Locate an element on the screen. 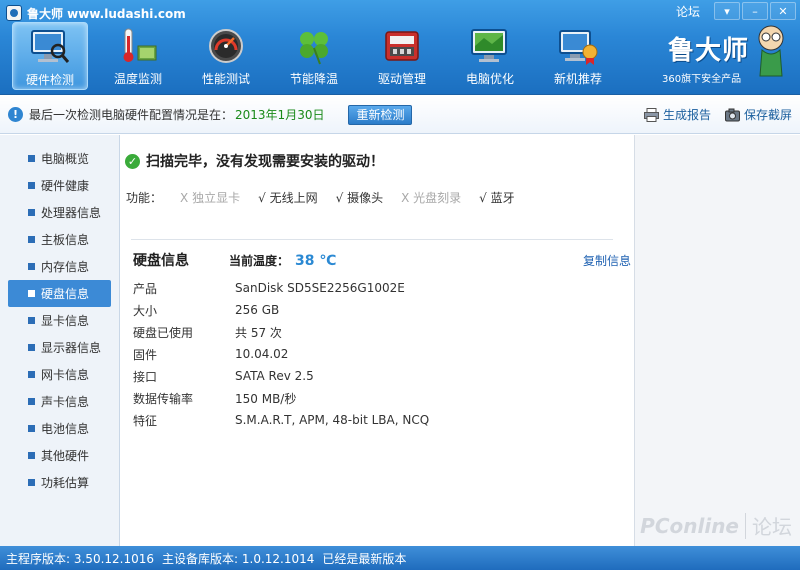 Image resolution: width=800 pixels, height=570 pixels. close-button: ✕ is located at coordinates (783, 11).